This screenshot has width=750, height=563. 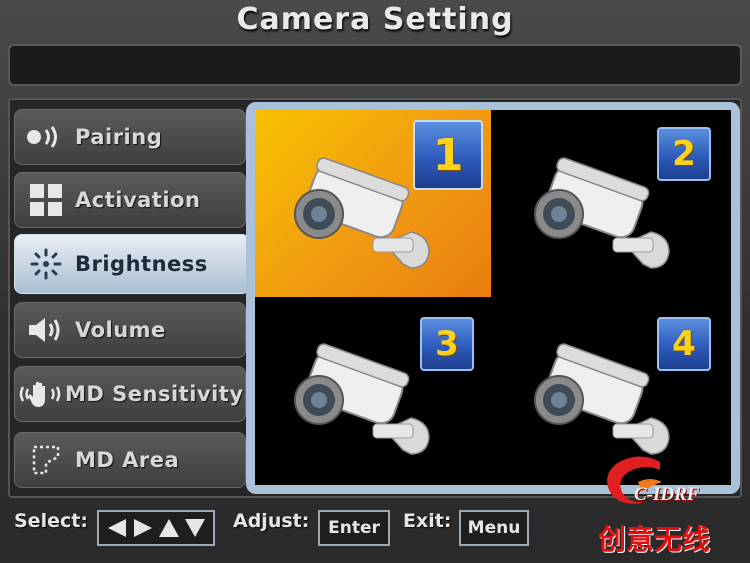 I want to click on menu-item-md-area: MD Area, so click(x=130, y=460).